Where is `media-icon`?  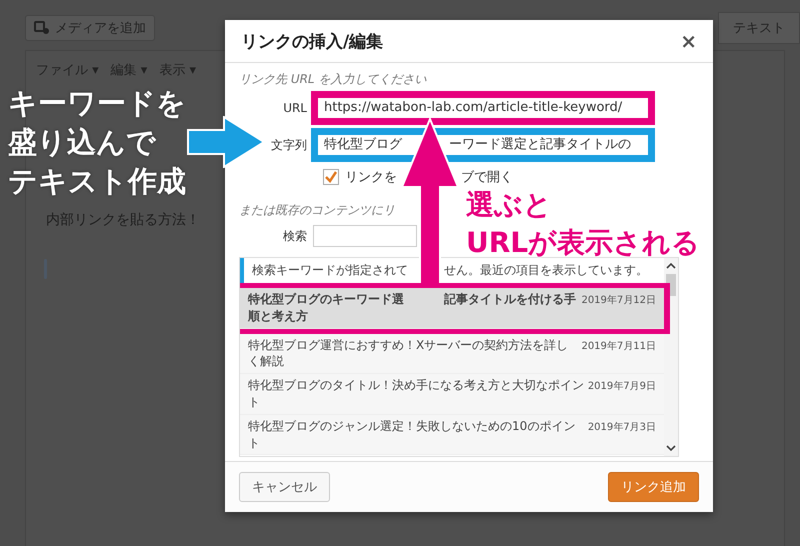
media-icon is located at coordinates (42, 28).